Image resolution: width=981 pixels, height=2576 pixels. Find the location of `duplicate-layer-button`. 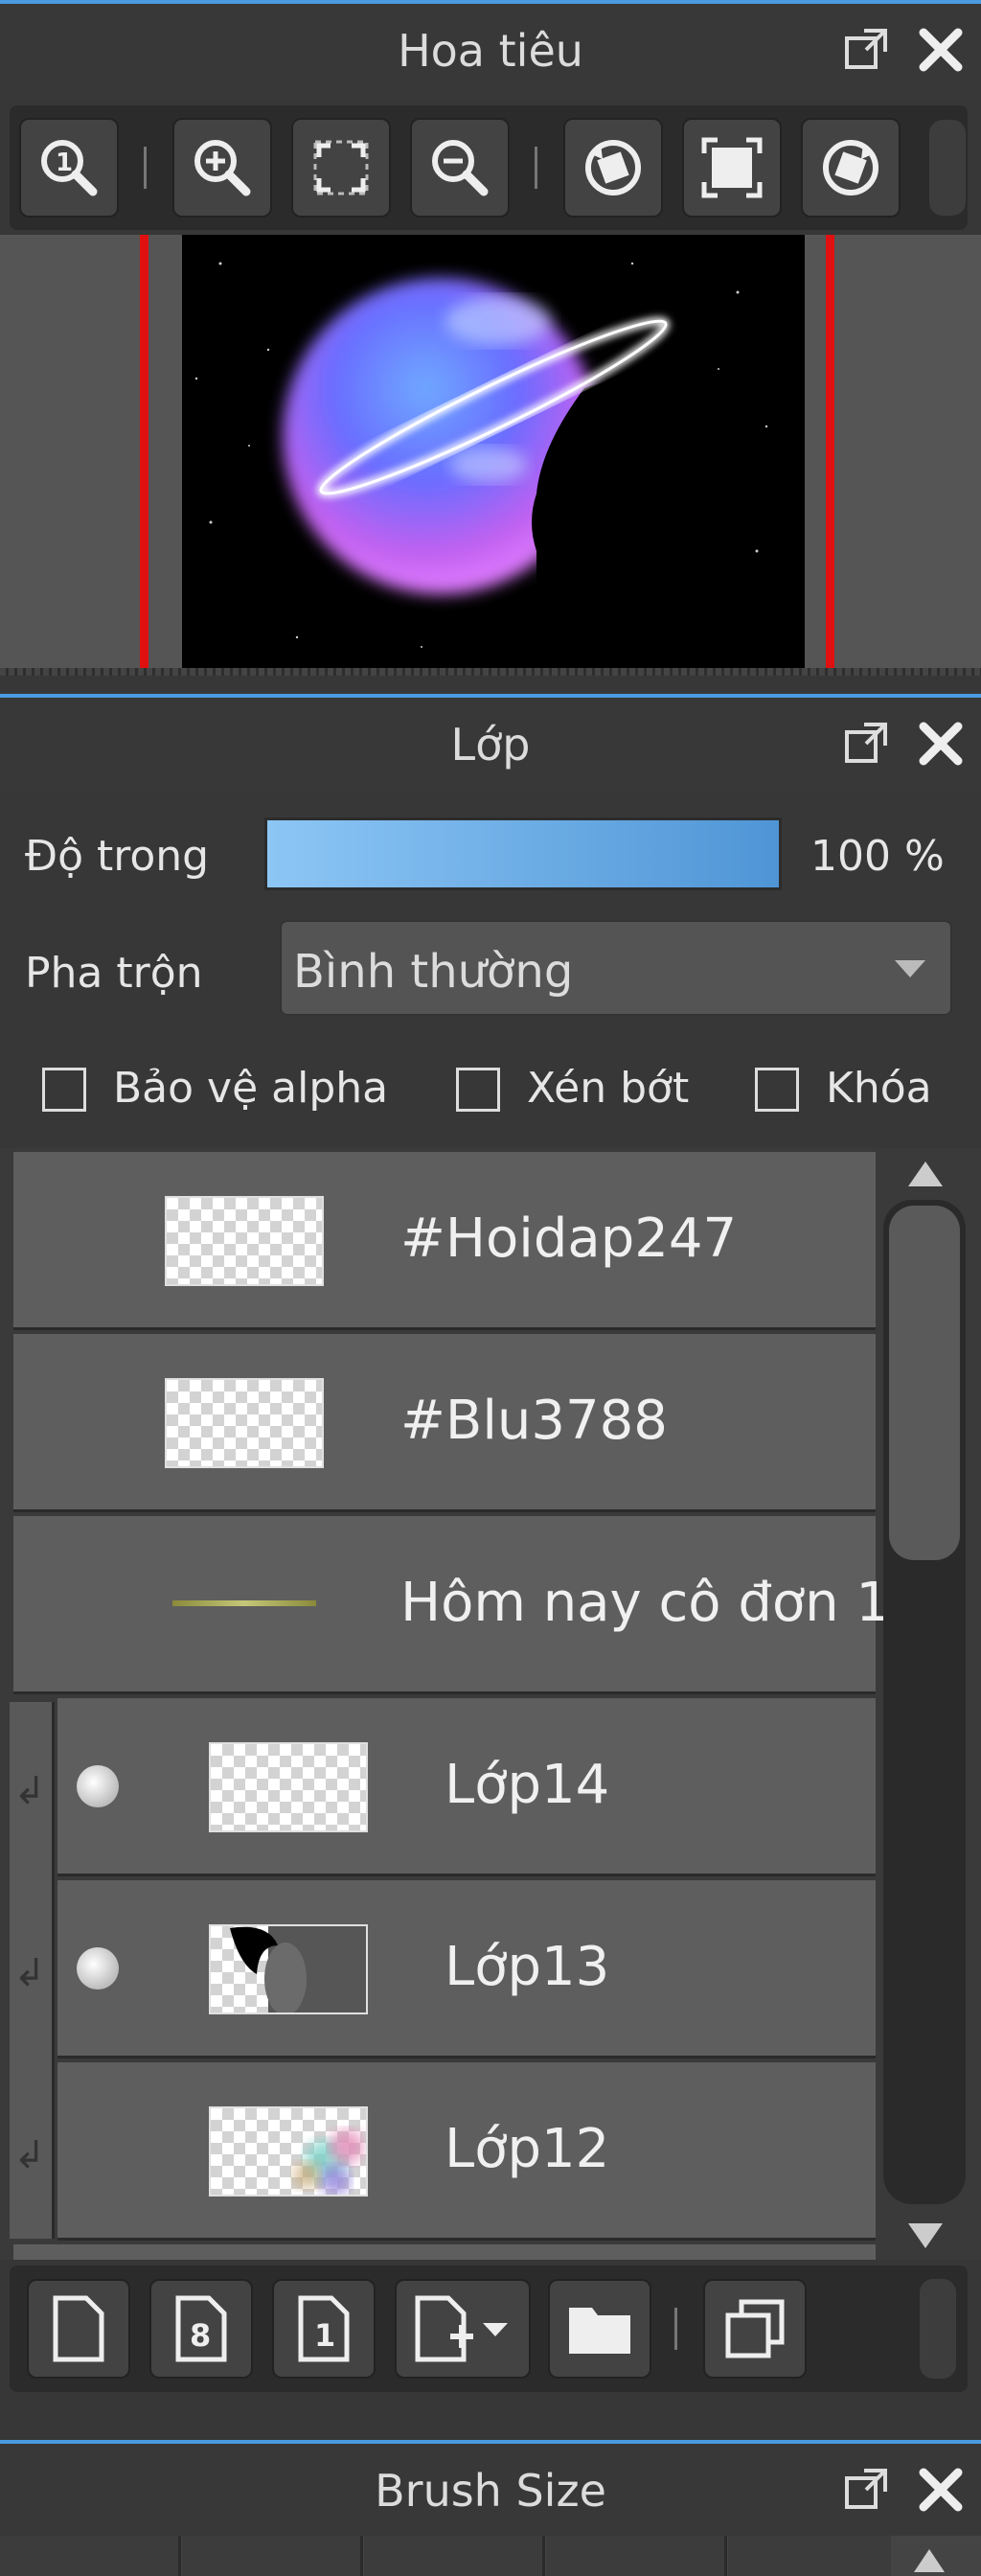

duplicate-layer-button is located at coordinates (755, 2329).